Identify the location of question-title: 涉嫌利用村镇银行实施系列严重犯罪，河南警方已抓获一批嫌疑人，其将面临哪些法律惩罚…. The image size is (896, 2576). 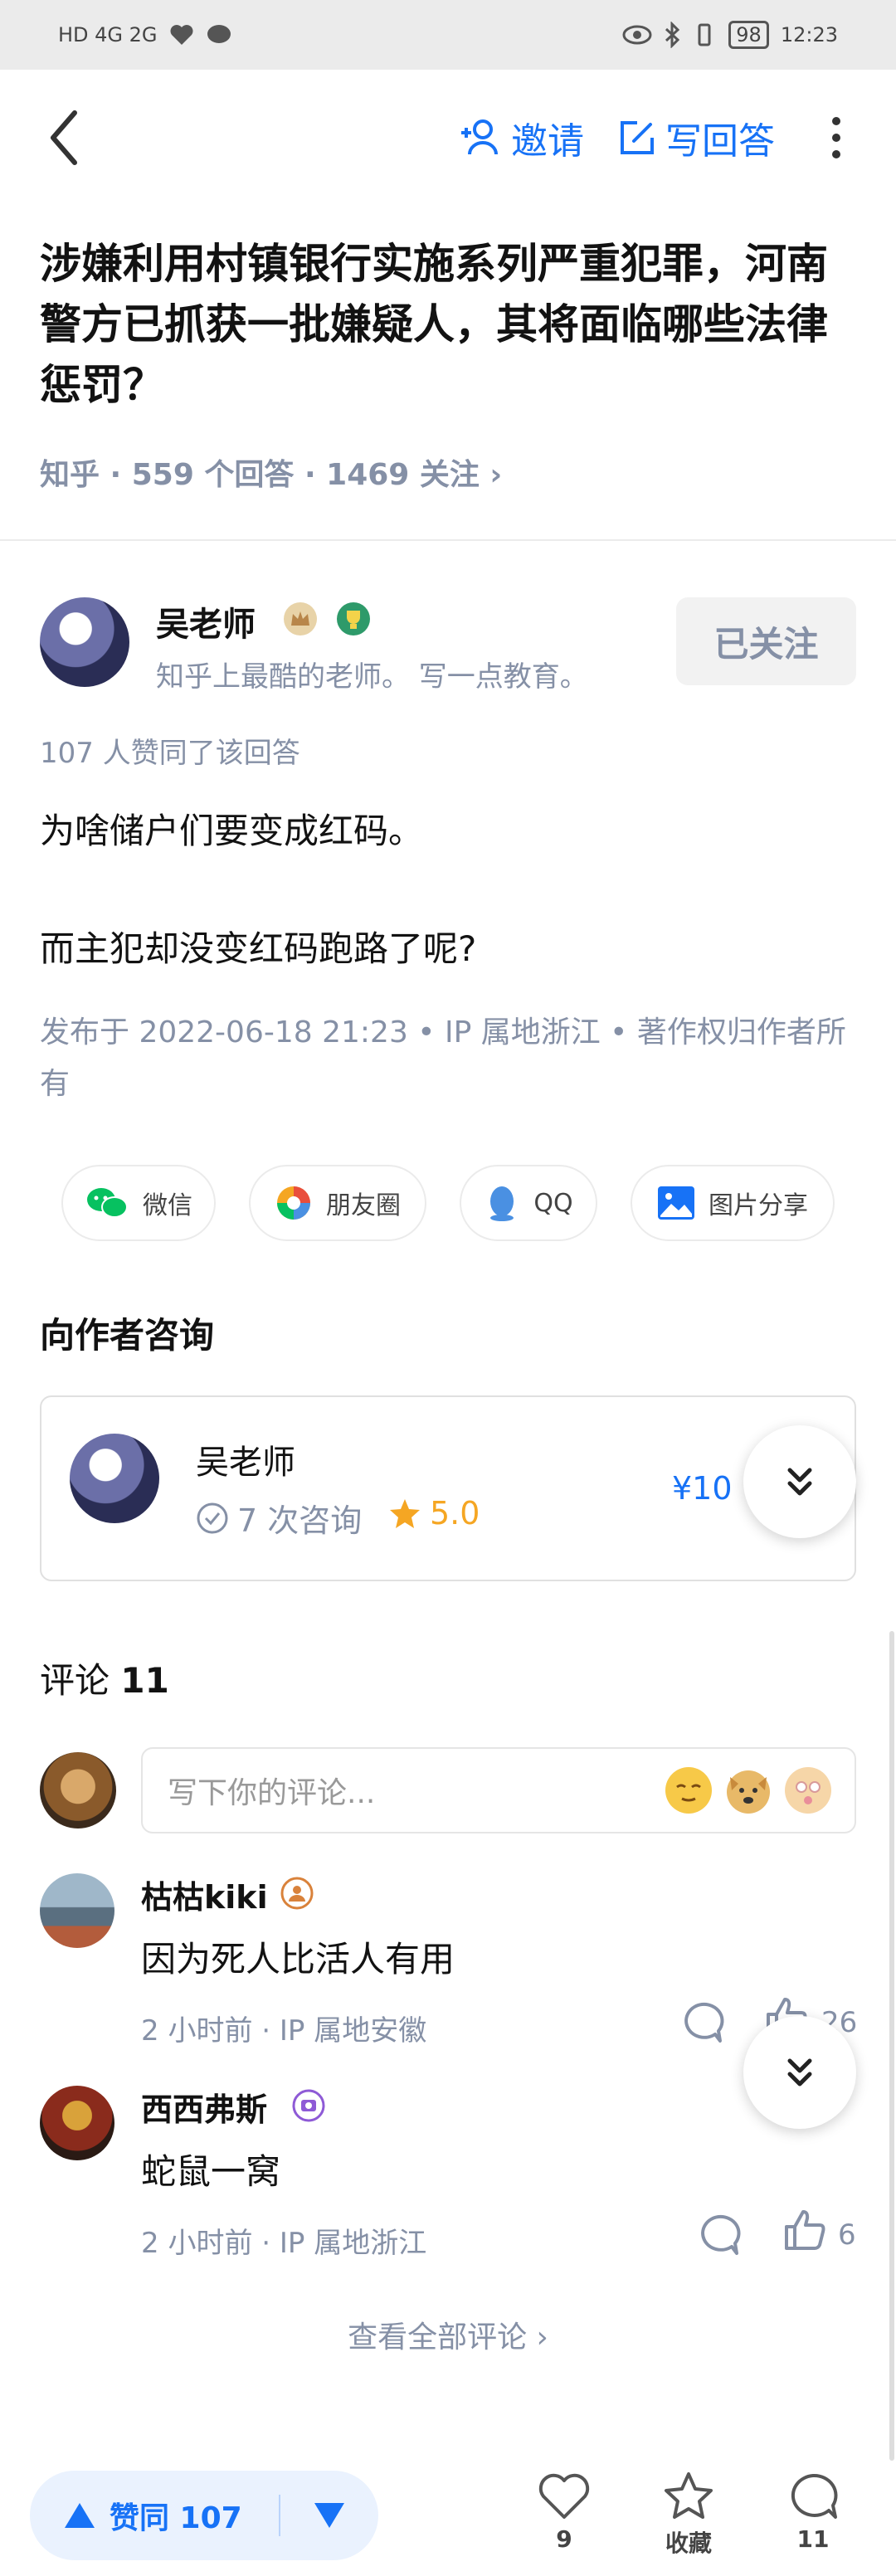
(450, 325).